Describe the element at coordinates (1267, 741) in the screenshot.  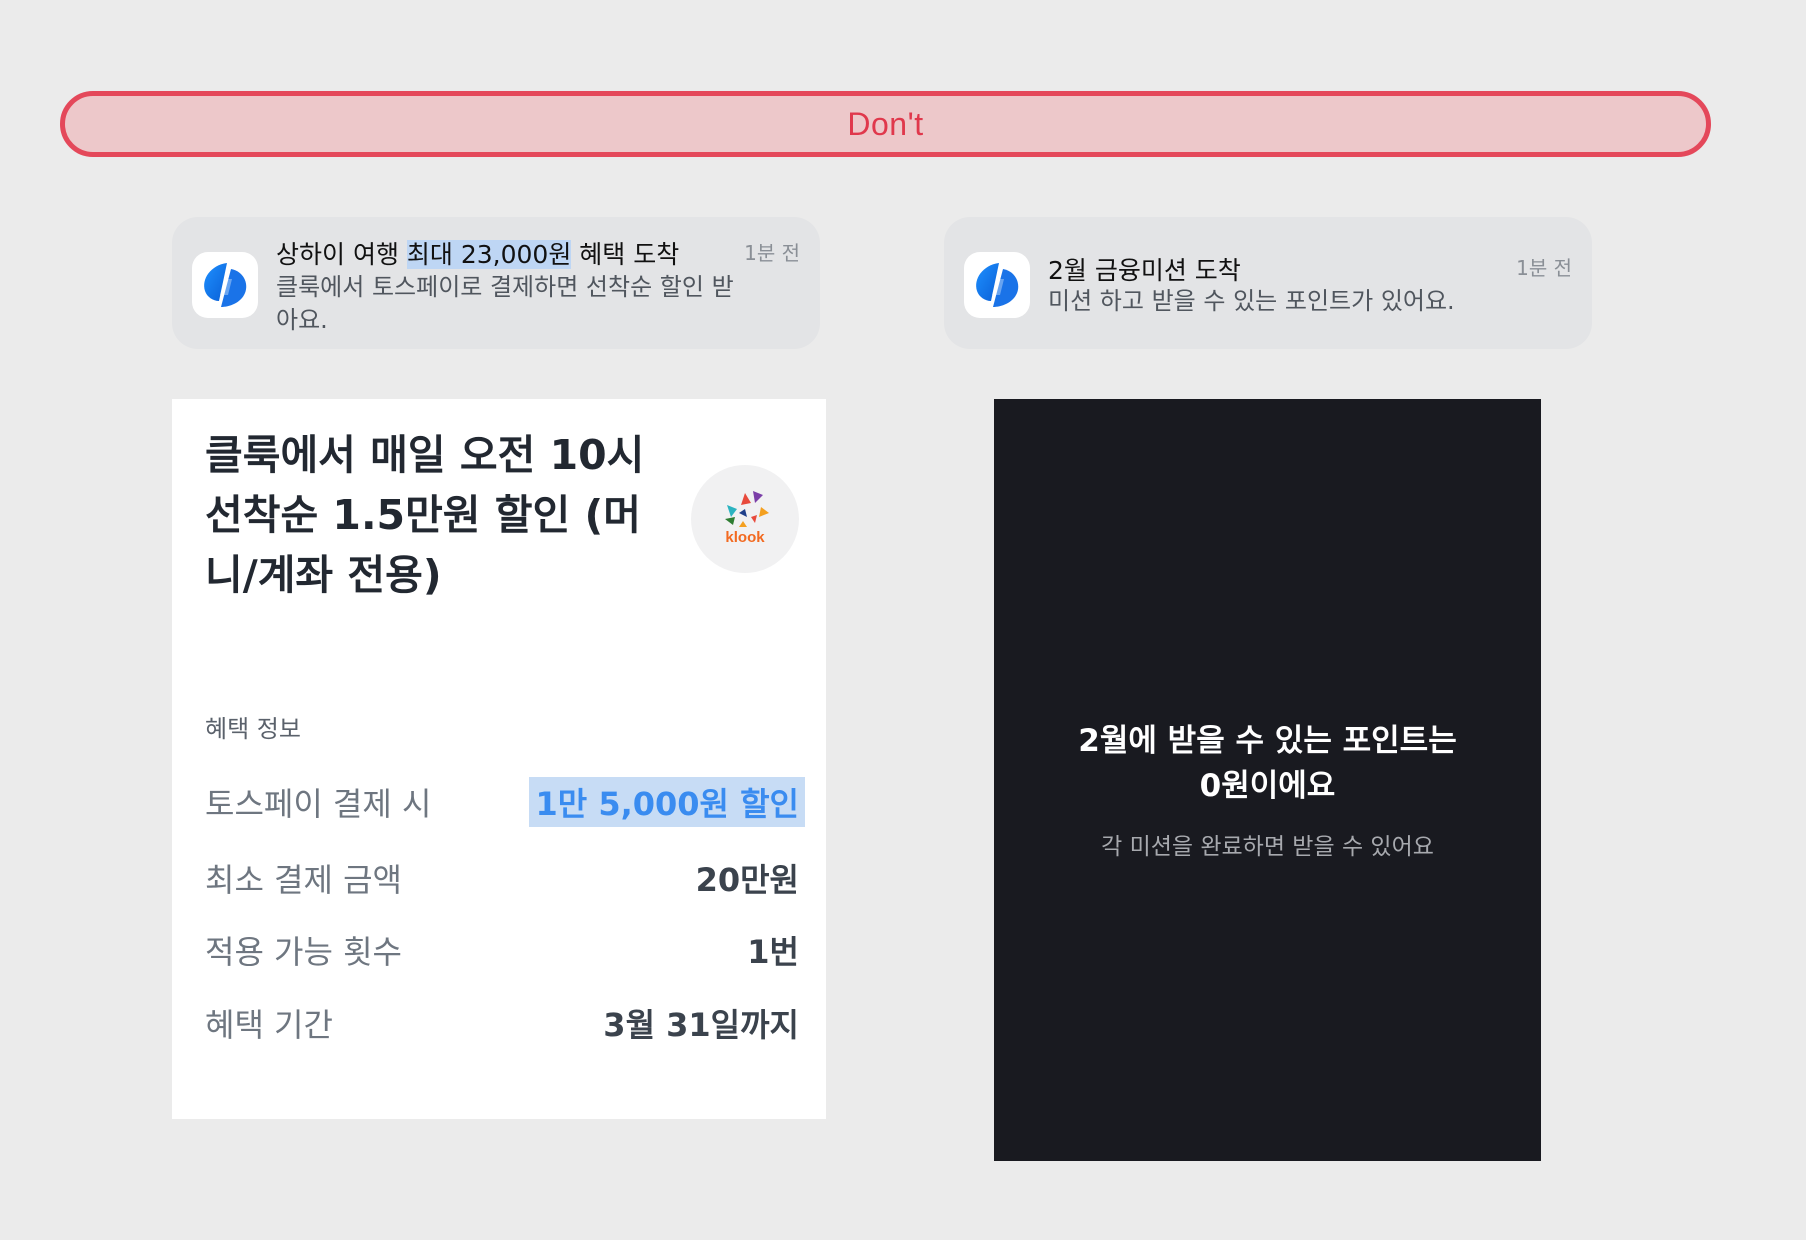
I see `points-title-line1: 2월에 받을 수 있는 포인트는` at that location.